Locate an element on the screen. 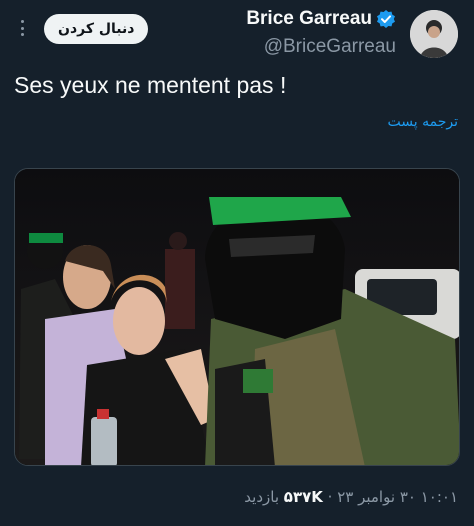 The height and width of the screenshot is (526, 474). user-info: Brice Garreau @BriceGarreau is located at coordinates (321, 33).